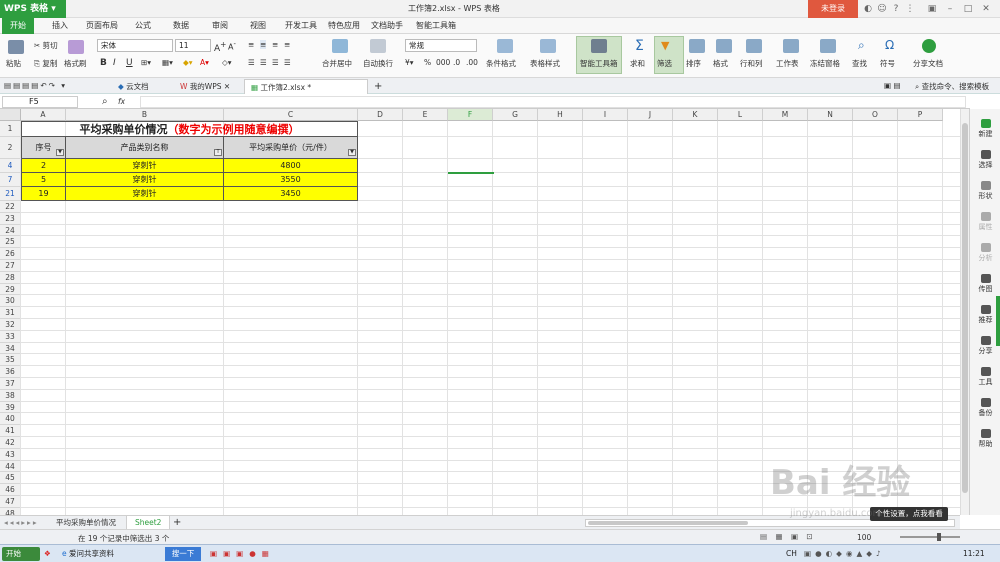 The image size is (1000, 562). What do you see at coordinates (868, 9) in the screenshot?
I see `skin-icon: ◐` at bounding box center [868, 9].